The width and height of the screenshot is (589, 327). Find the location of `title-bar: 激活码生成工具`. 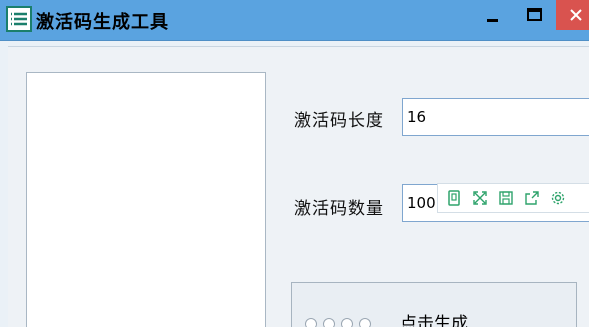

title-bar: 激活码生成工具 is located at coordinates (294, 20).